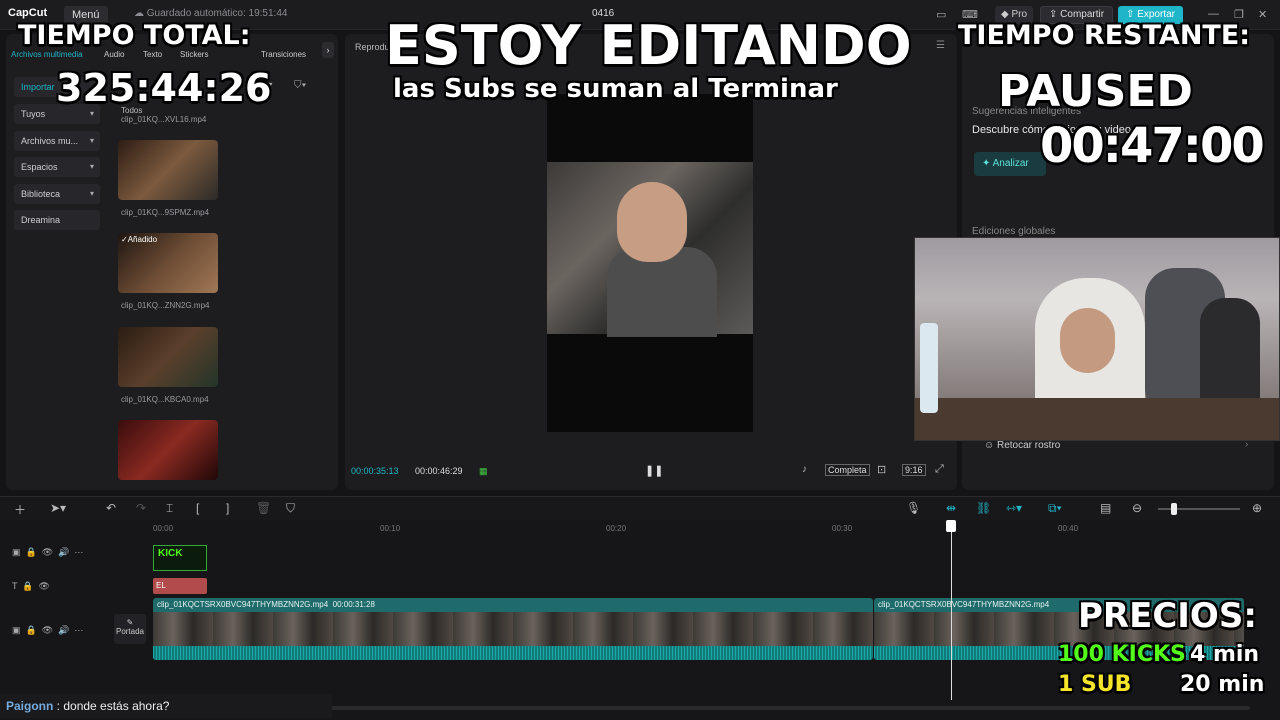 Image resolution: width=1280 pixels, height=720 pixels. Describe the element at coordinates (31, 586) in the screenshot. I see `track-controls: T 🔒 👁` at that location.